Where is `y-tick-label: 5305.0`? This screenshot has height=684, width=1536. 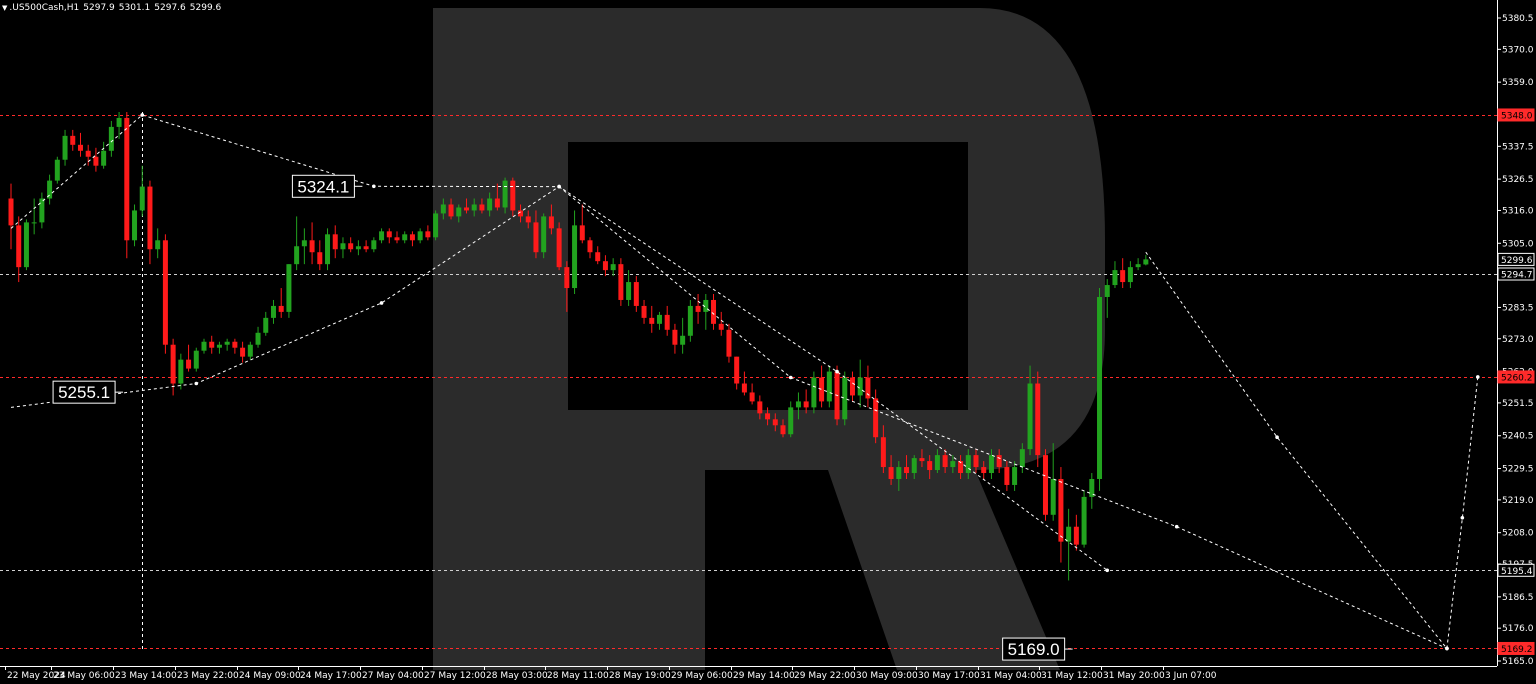 y-tick-label: 5305.0 is located at coordinates (1518, 244).